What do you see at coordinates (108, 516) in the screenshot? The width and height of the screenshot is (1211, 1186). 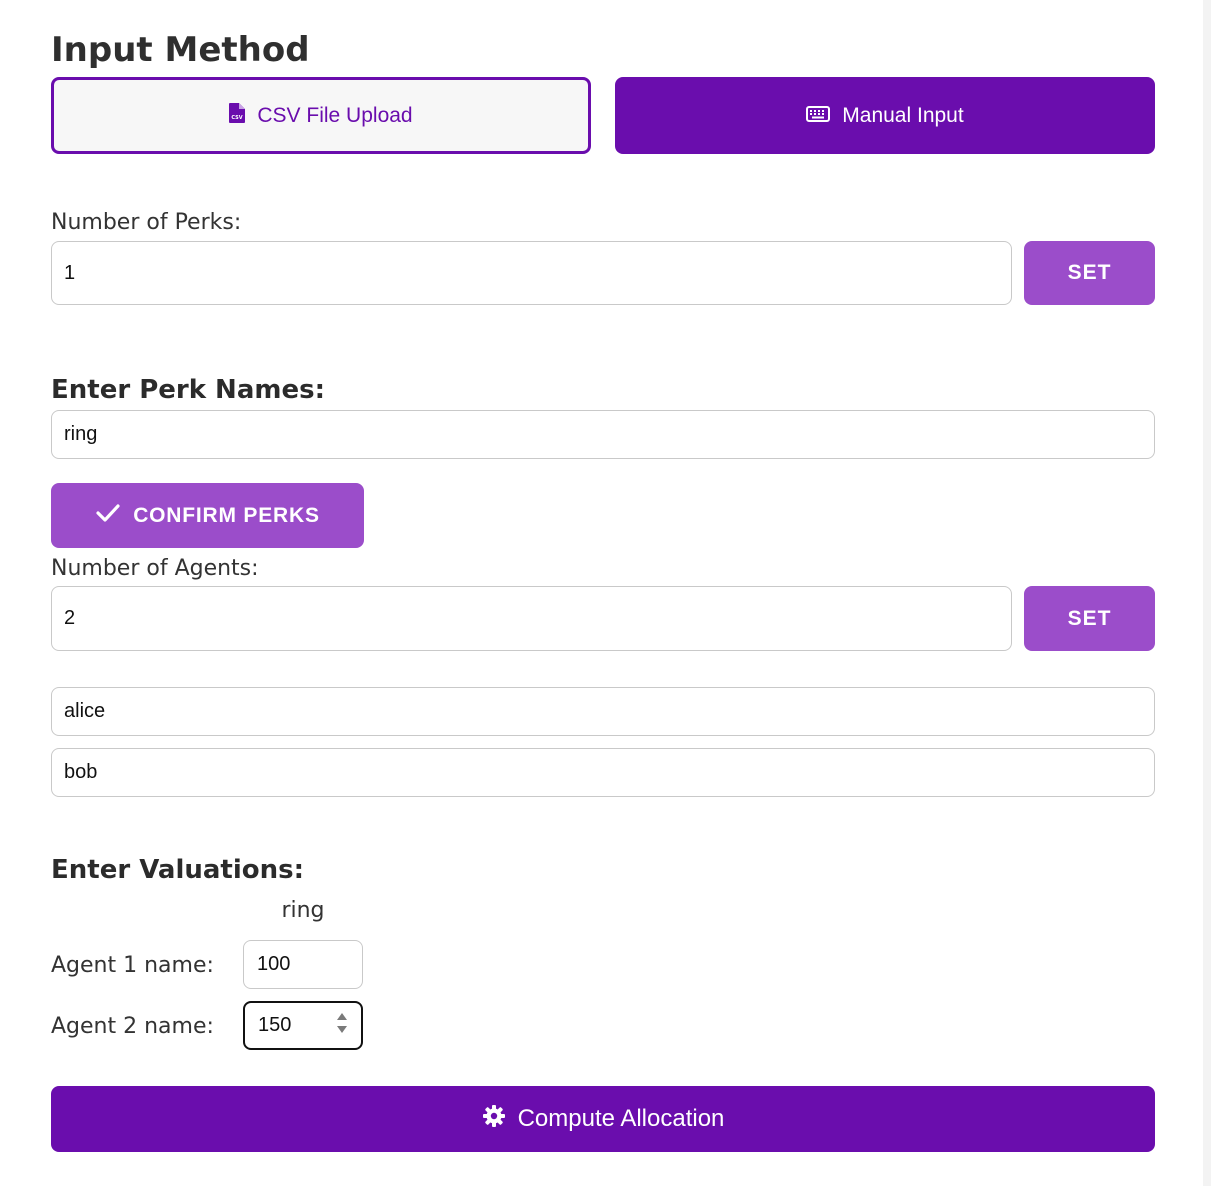 I see `checkmark-icon` at bounding box center [108, 516].